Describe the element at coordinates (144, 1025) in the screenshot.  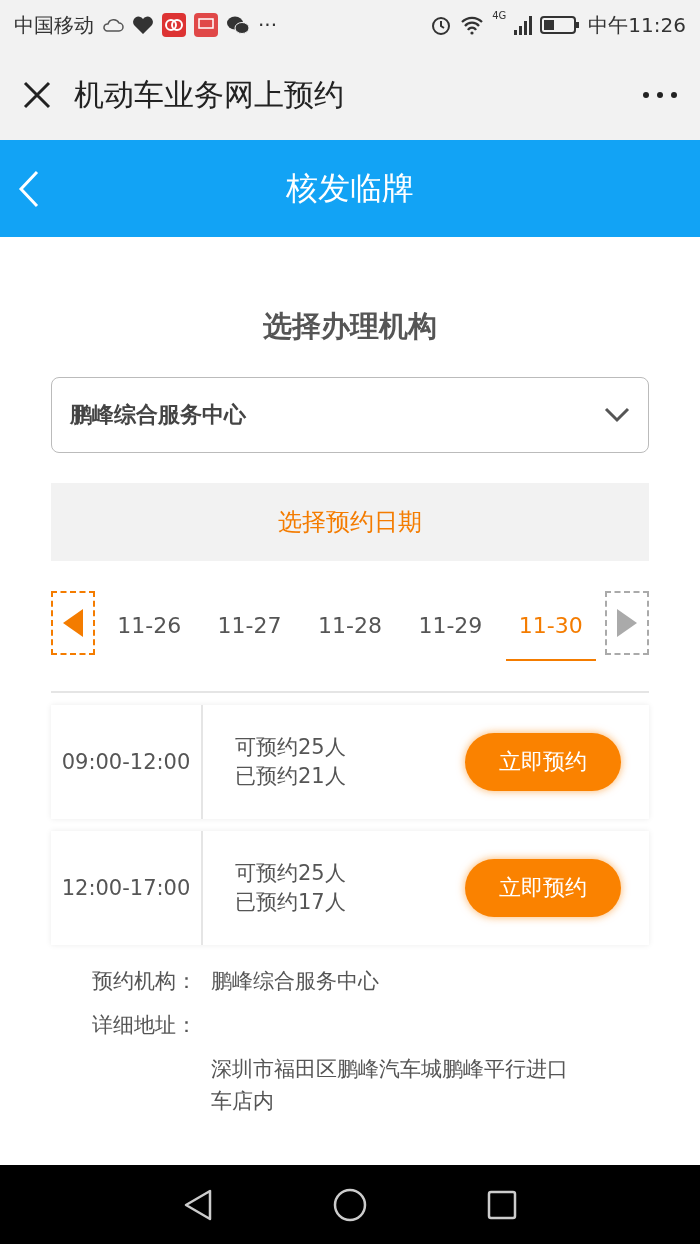
I see `detail-label: 详细地址：` at that location.